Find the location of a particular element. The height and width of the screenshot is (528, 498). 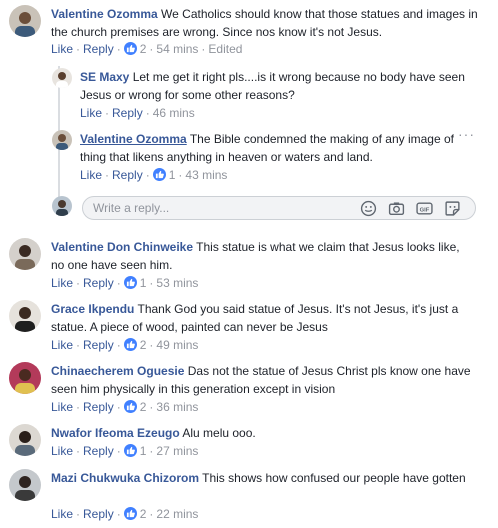

reply-input is located at coordinates (218, 208).